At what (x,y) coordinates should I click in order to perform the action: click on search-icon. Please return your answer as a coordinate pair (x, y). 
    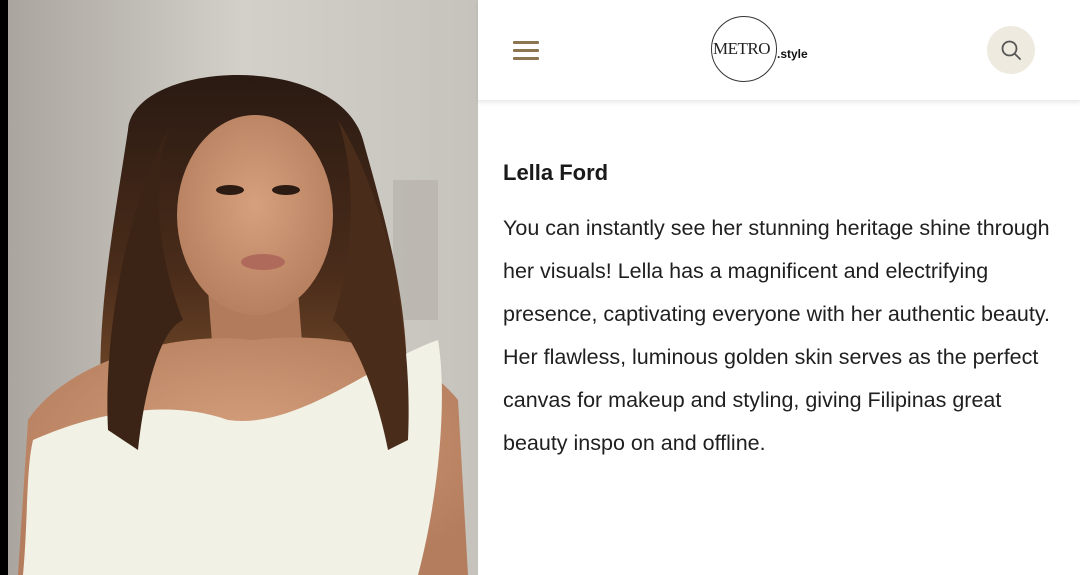
    Looking at the image, I should click on (1011, 50).